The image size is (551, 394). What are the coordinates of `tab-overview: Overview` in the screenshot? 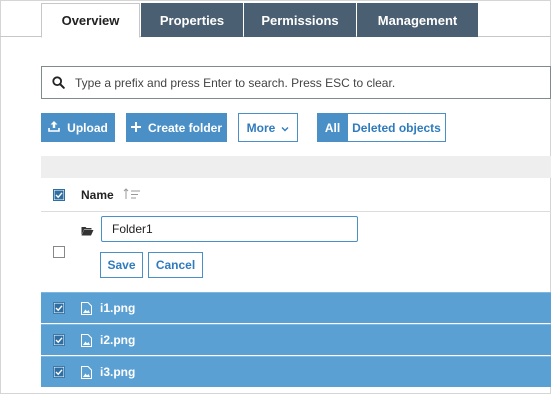 It's located at (90, 20).